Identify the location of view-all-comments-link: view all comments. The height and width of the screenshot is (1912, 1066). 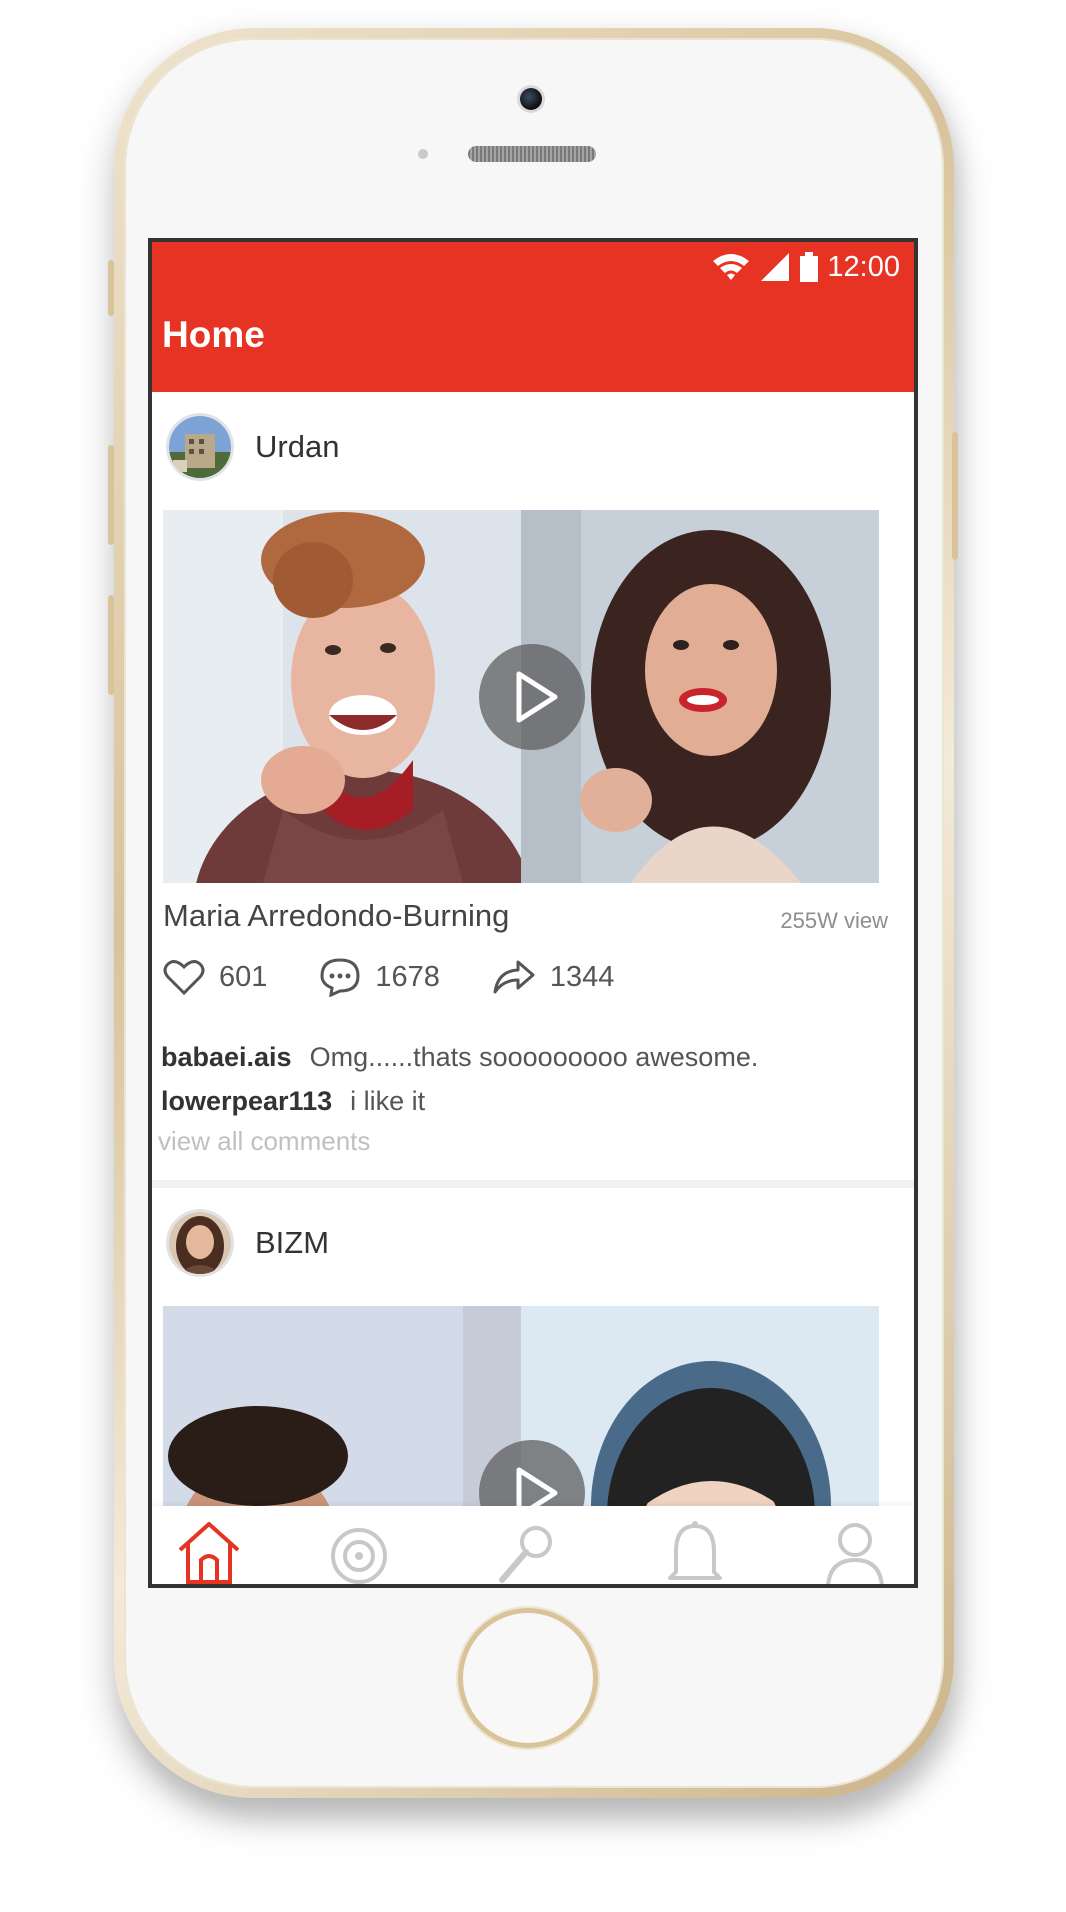
(264, 1141).